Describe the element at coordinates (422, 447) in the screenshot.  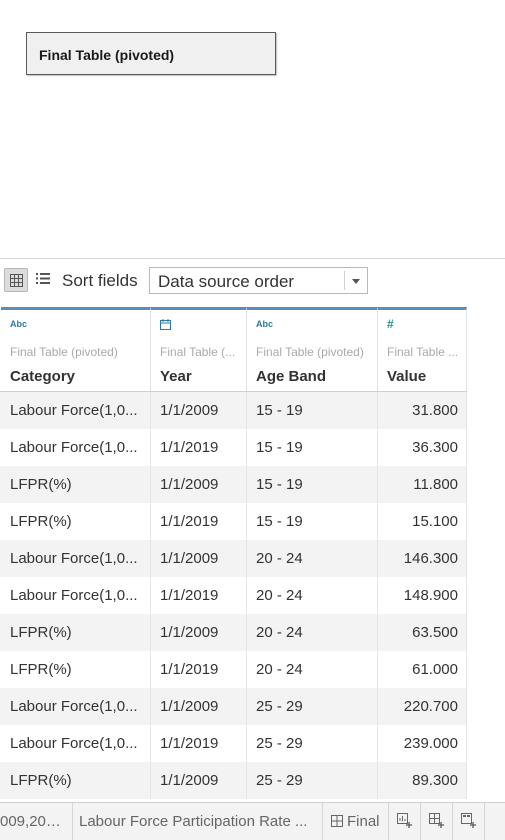
I see `cell-value: 36.300` at that location.